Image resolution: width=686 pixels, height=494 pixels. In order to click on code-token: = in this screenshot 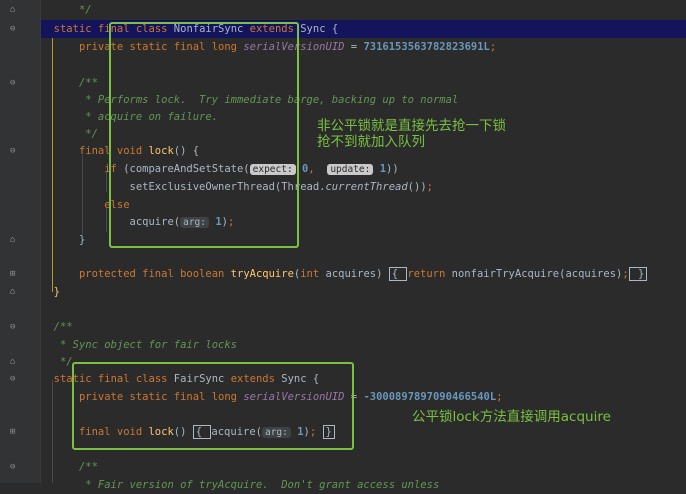, I will do `click(354, 47)`.